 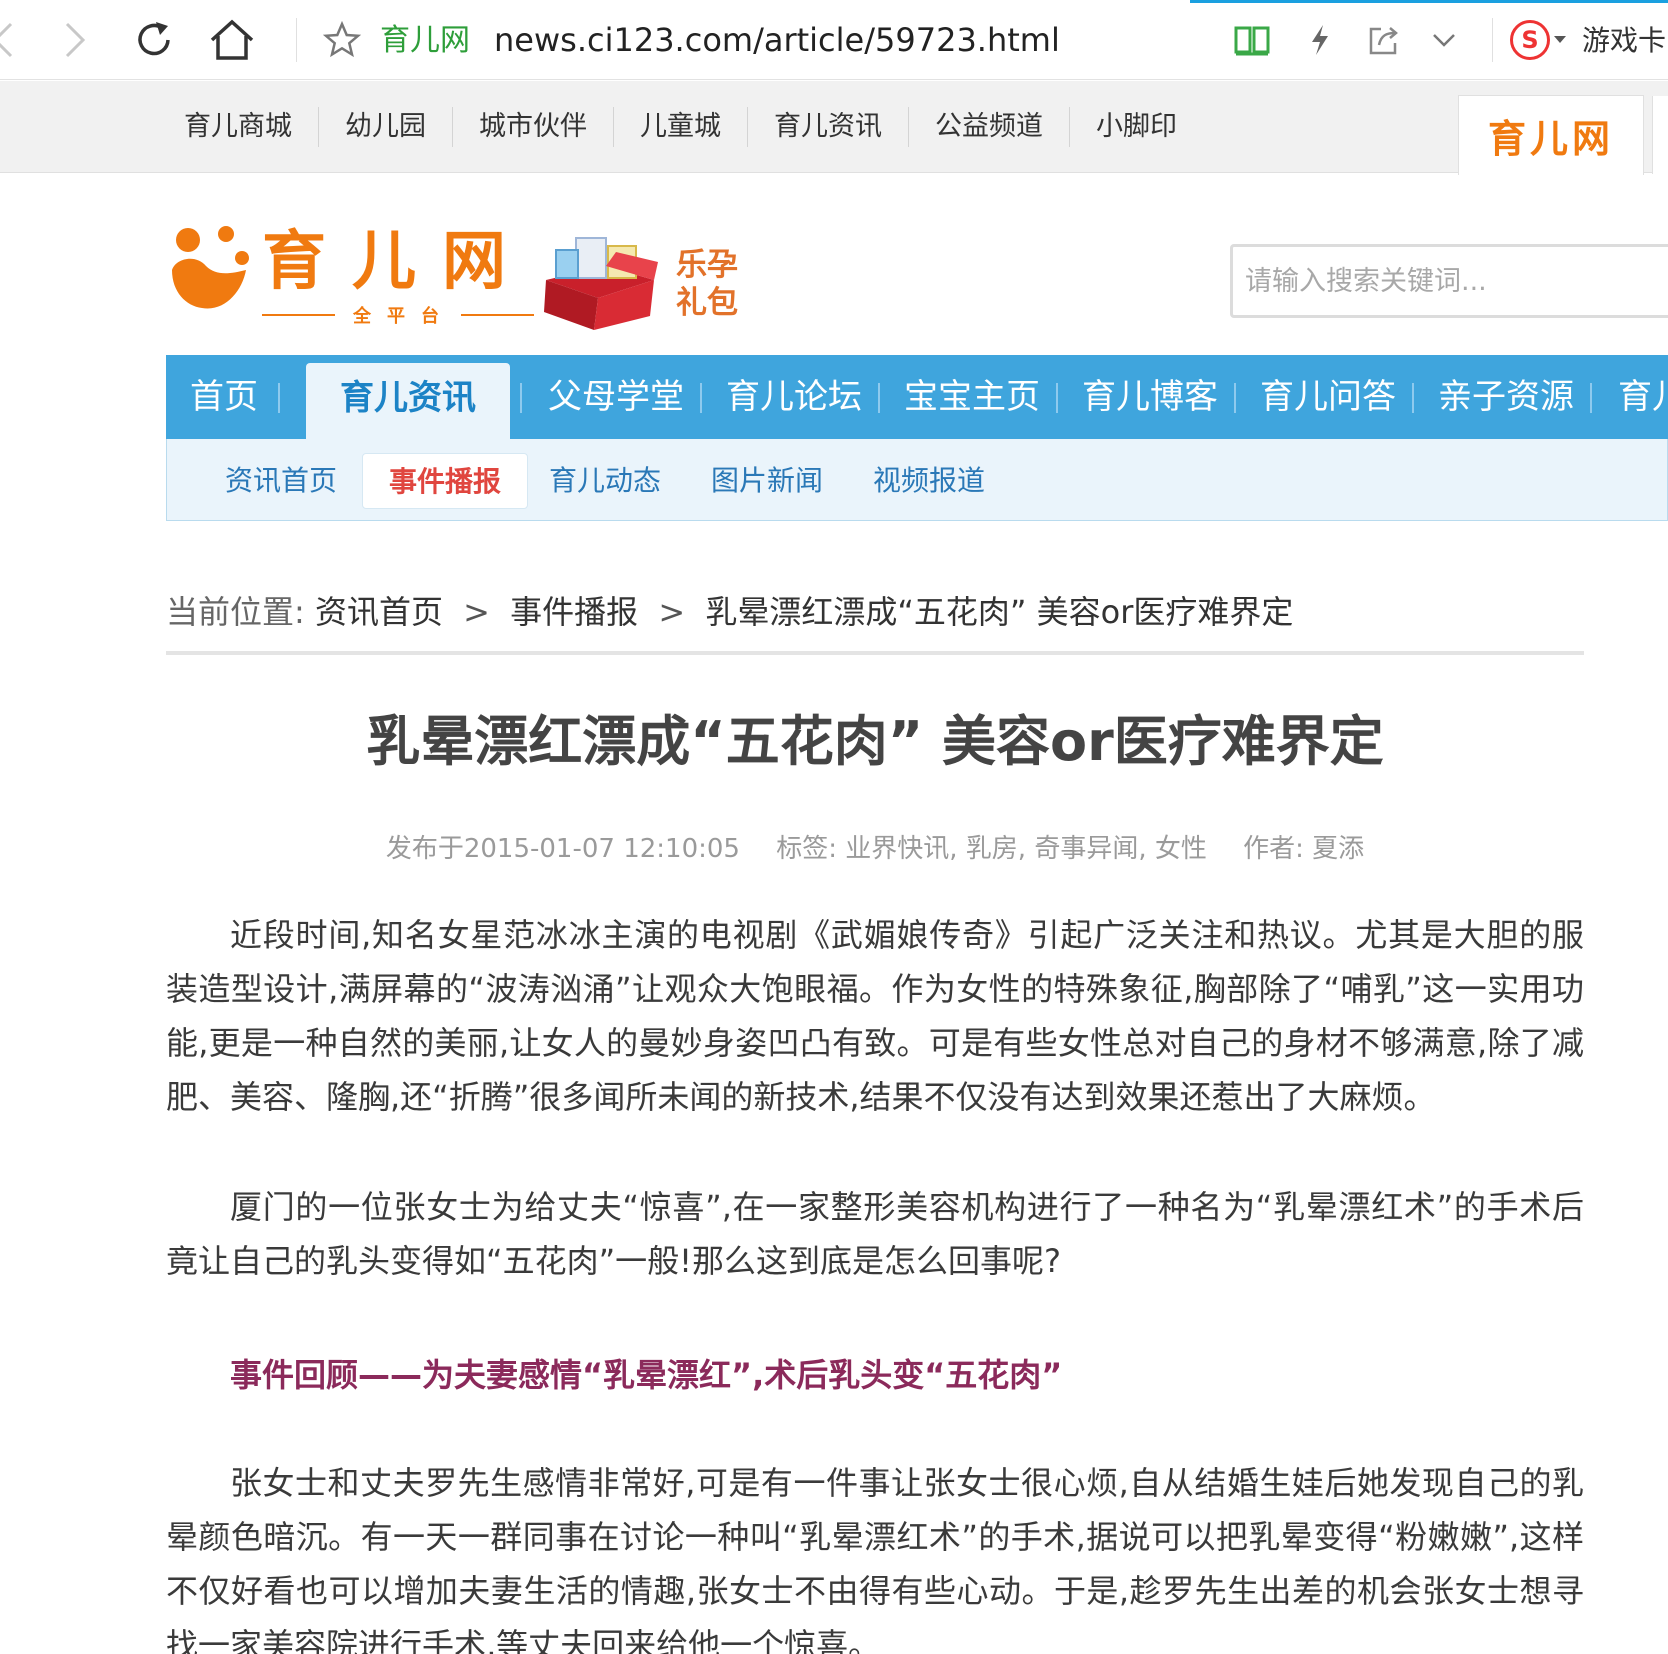 What do you see at coordinates (1550, 139) in the screenshot?
I see `top-strip-brand-label: 育儿网` at bounding box center [1550, 139].